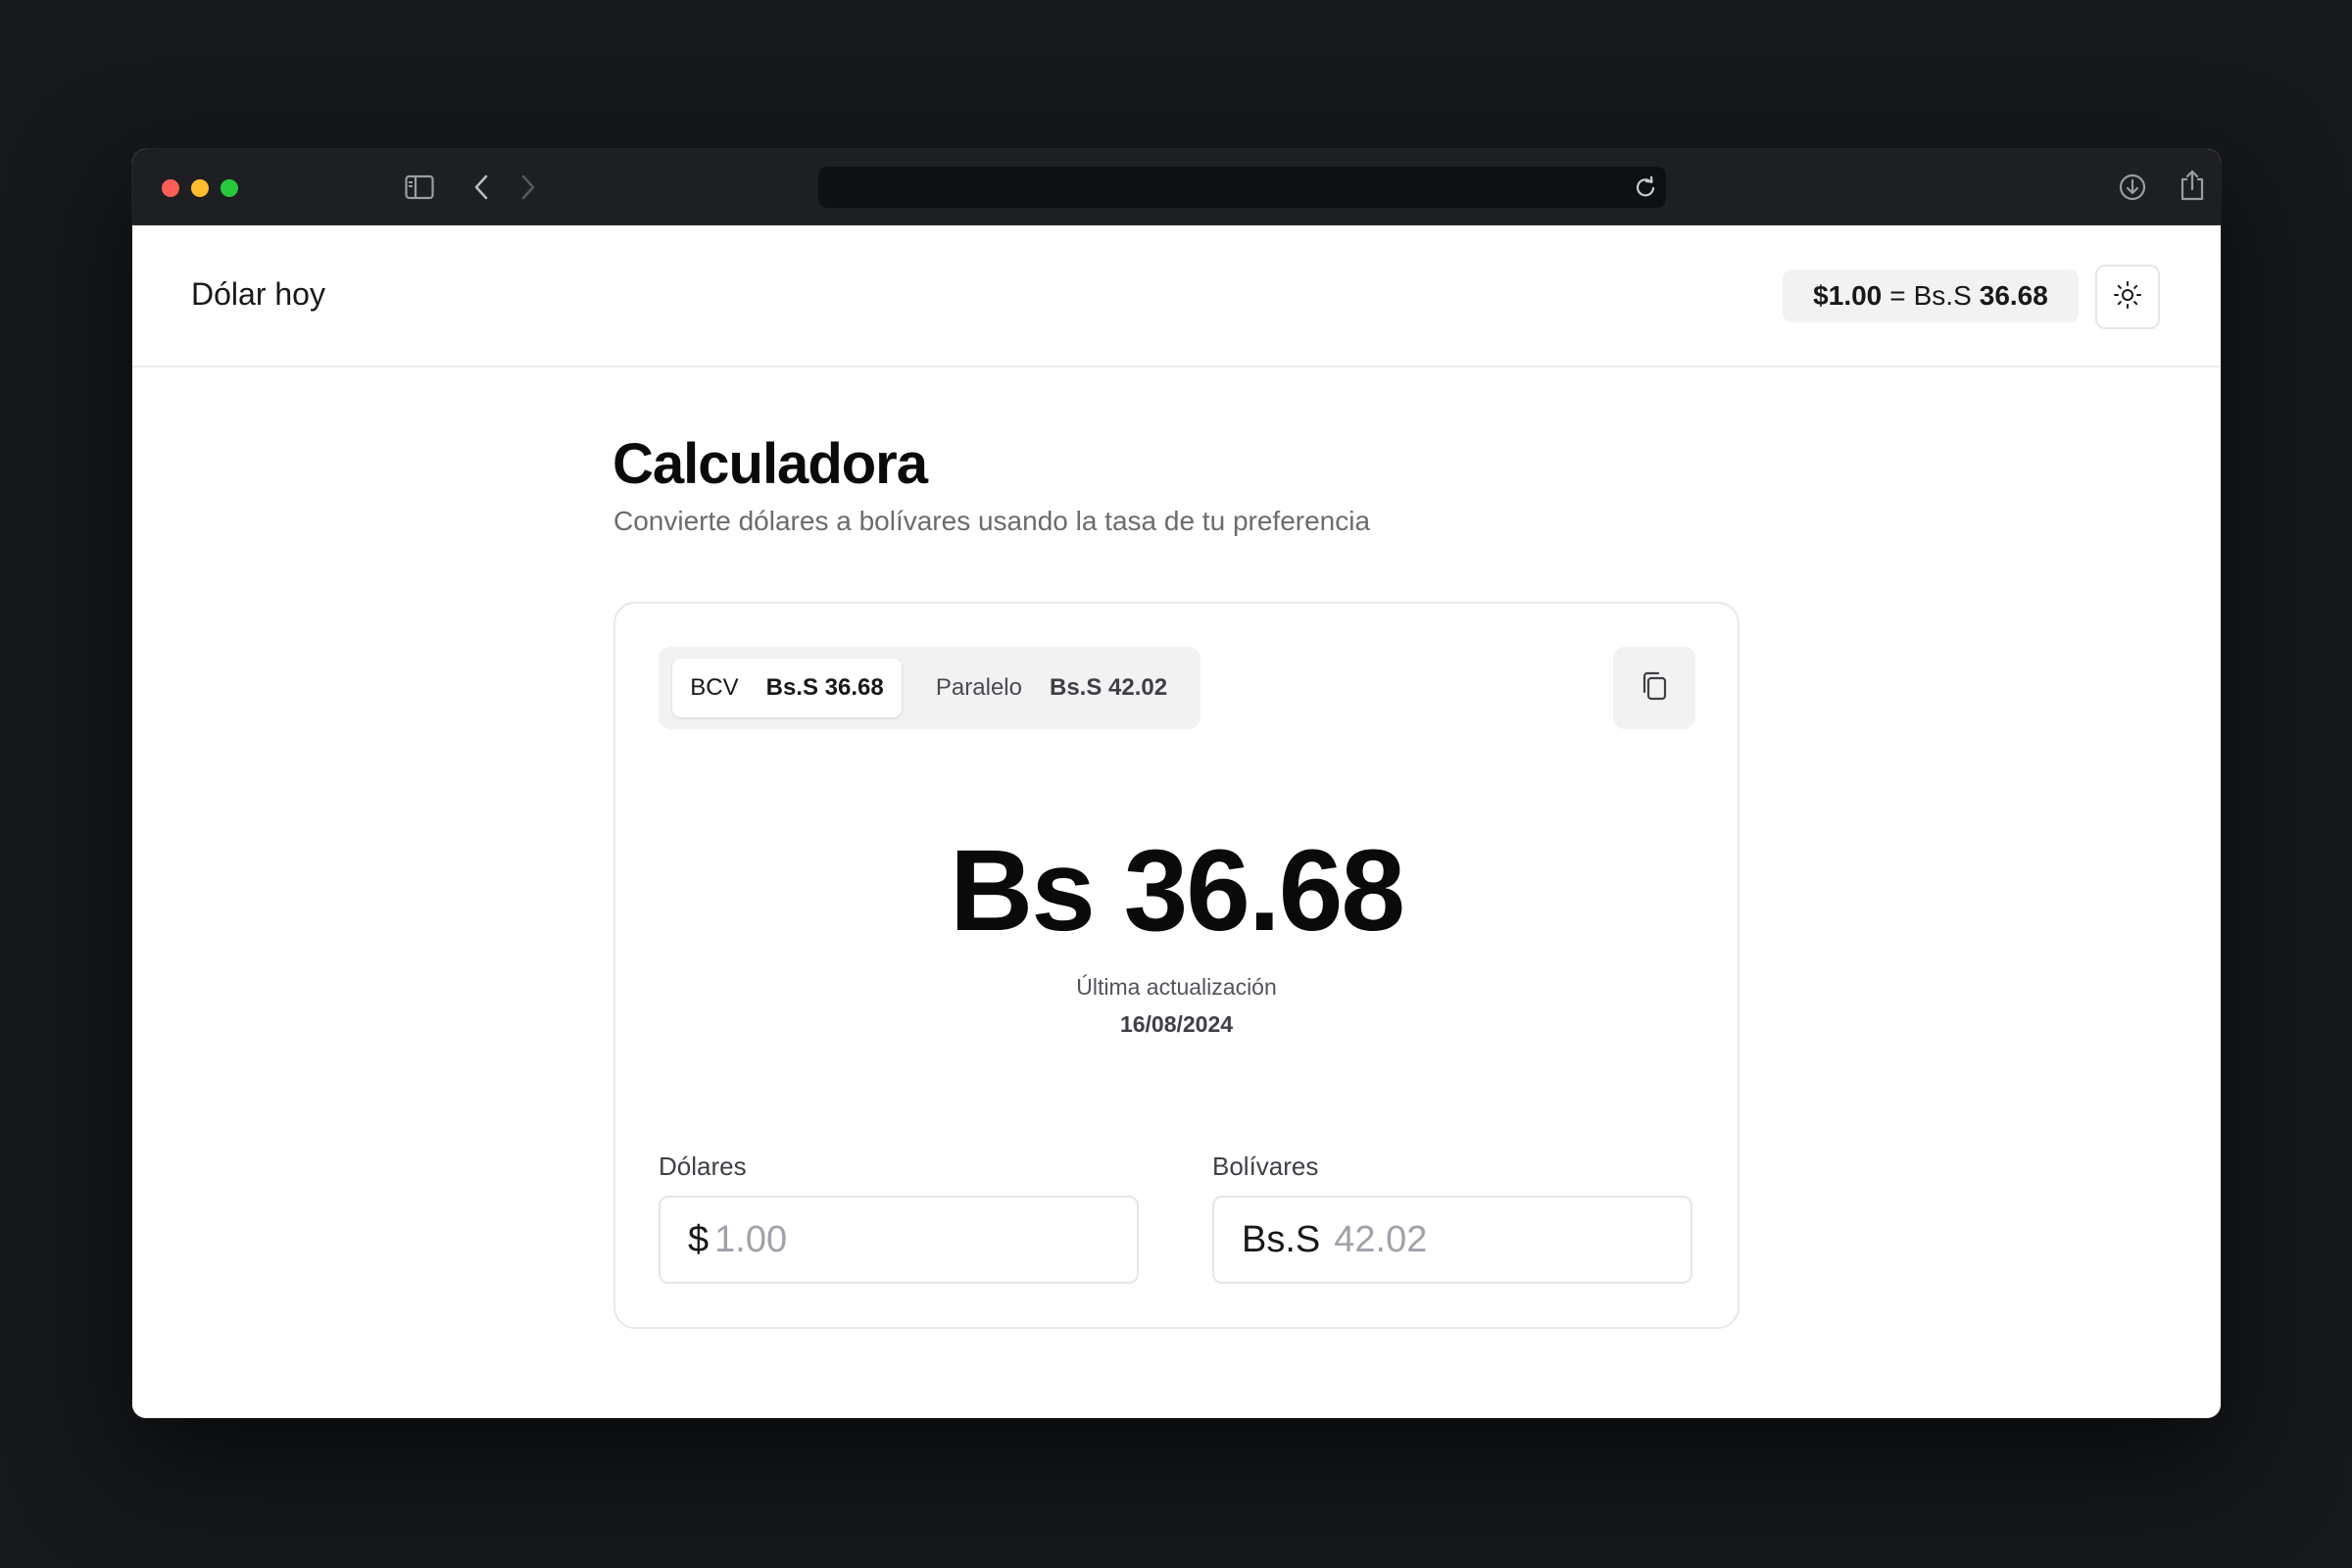  I want to click on bolivares-label: Bolívares, so click(1265, 1166).